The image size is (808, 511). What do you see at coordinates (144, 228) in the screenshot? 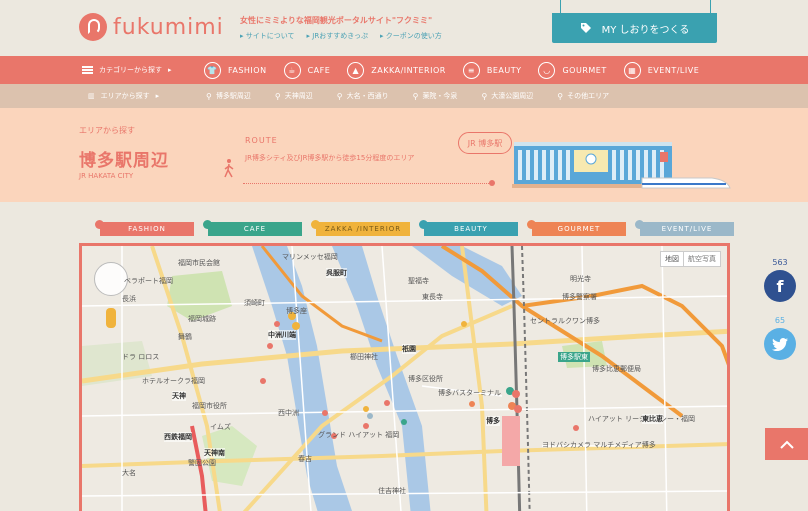
I see `filter-fashion: FASHION` at bounding box center [144, 228].